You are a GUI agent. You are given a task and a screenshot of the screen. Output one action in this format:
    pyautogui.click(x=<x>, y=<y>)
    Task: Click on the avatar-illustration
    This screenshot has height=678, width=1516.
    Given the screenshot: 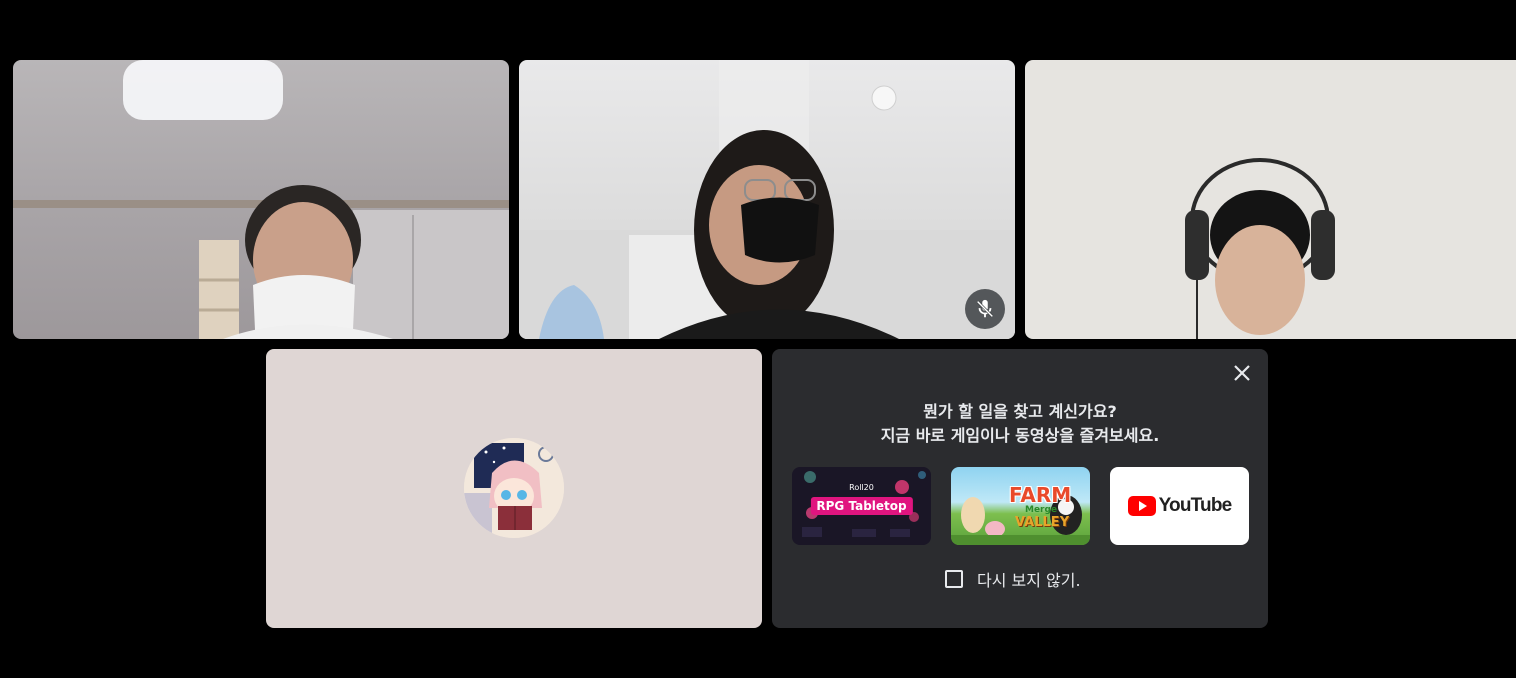 What is the action you would take?
    pyautogui.click(x=514, y=488)
    